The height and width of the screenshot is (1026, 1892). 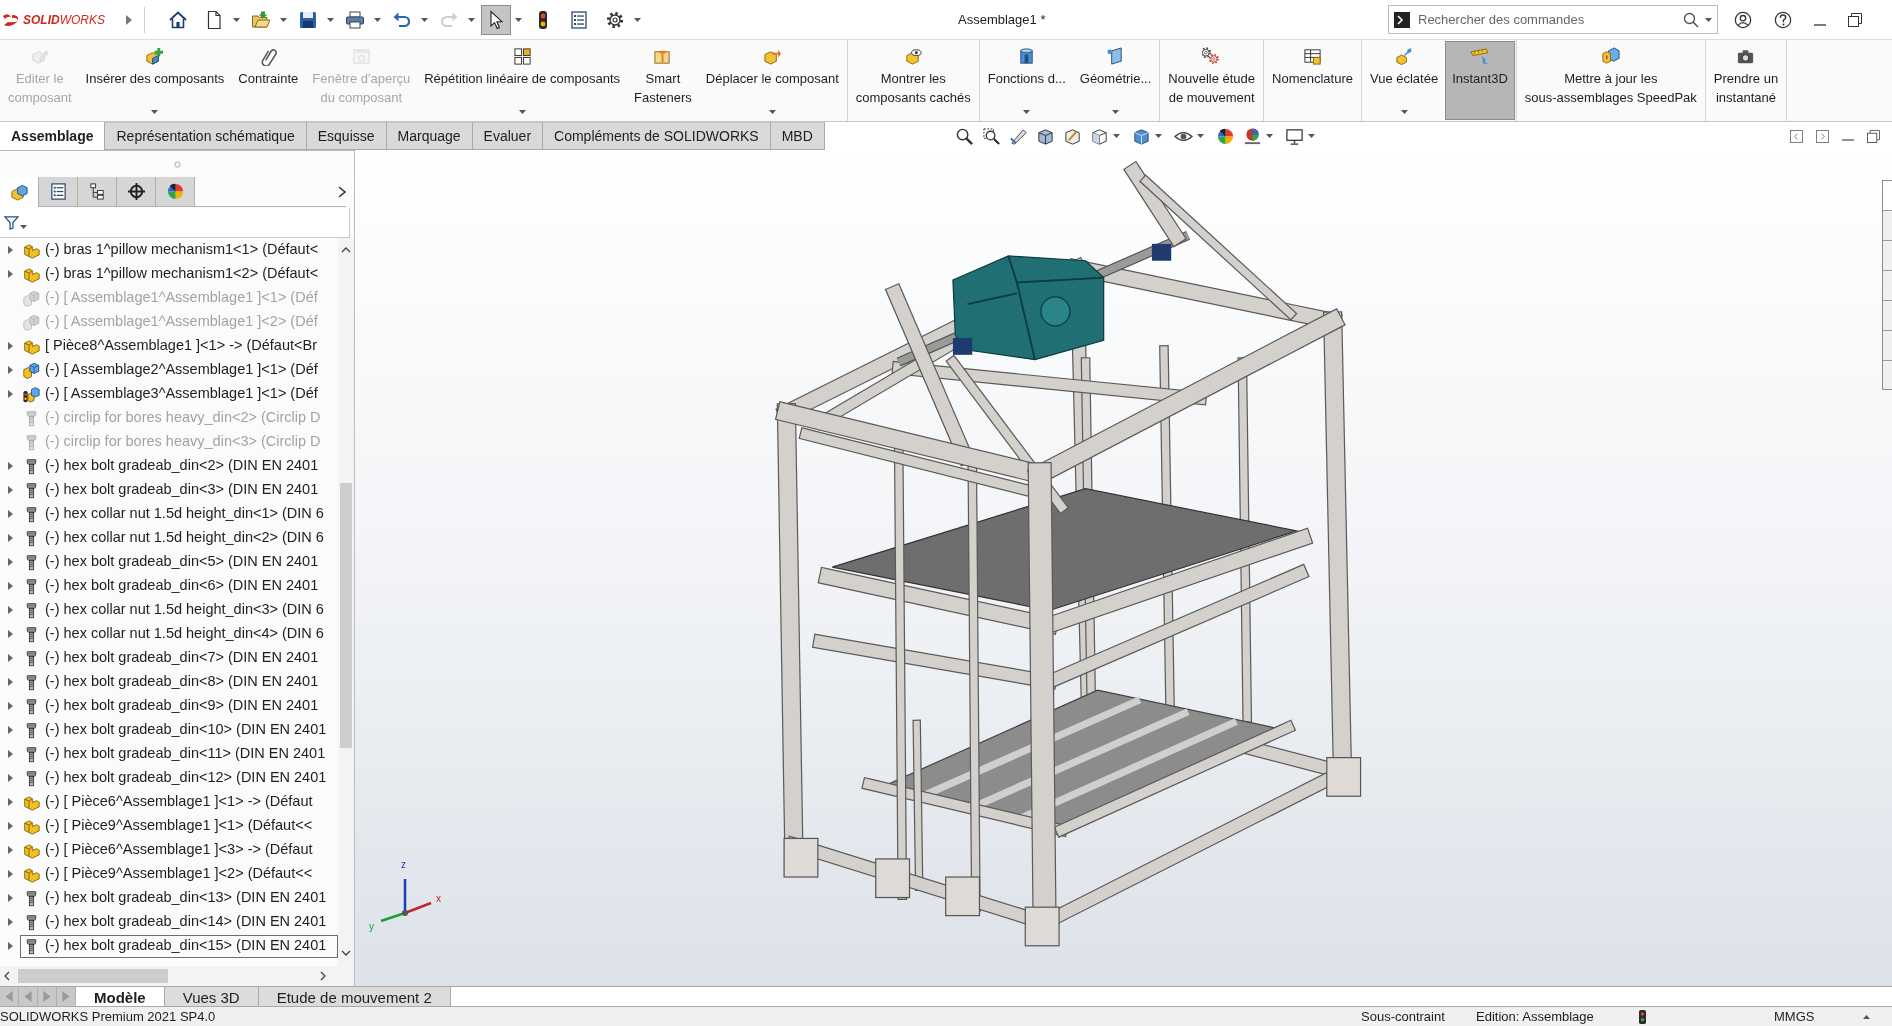 What do you see at coordinates (1212, 80) in the screenshot?
I see `ribbon-button: Nouvelle étude de mouvement` at bounding box center [1212, 80].